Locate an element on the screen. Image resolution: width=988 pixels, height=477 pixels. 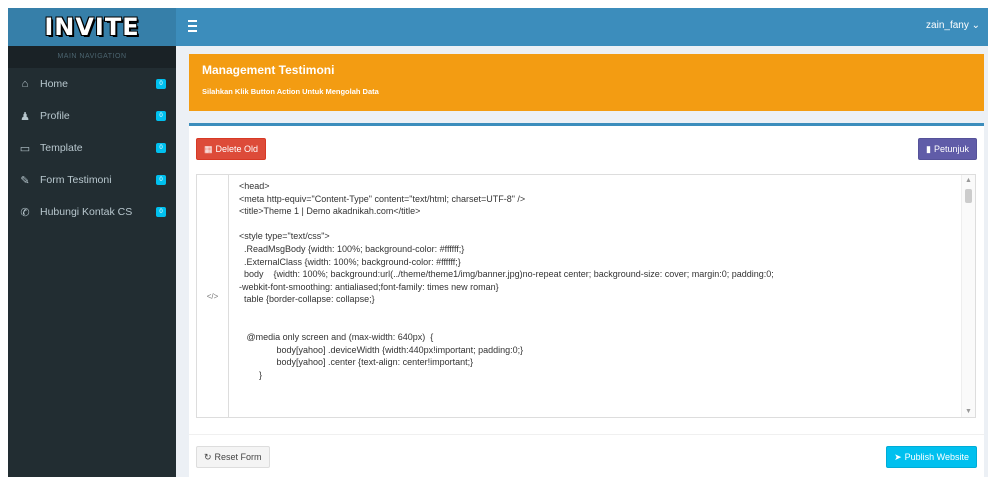
logo-text: INVITE is located at coordinates (92, 27).